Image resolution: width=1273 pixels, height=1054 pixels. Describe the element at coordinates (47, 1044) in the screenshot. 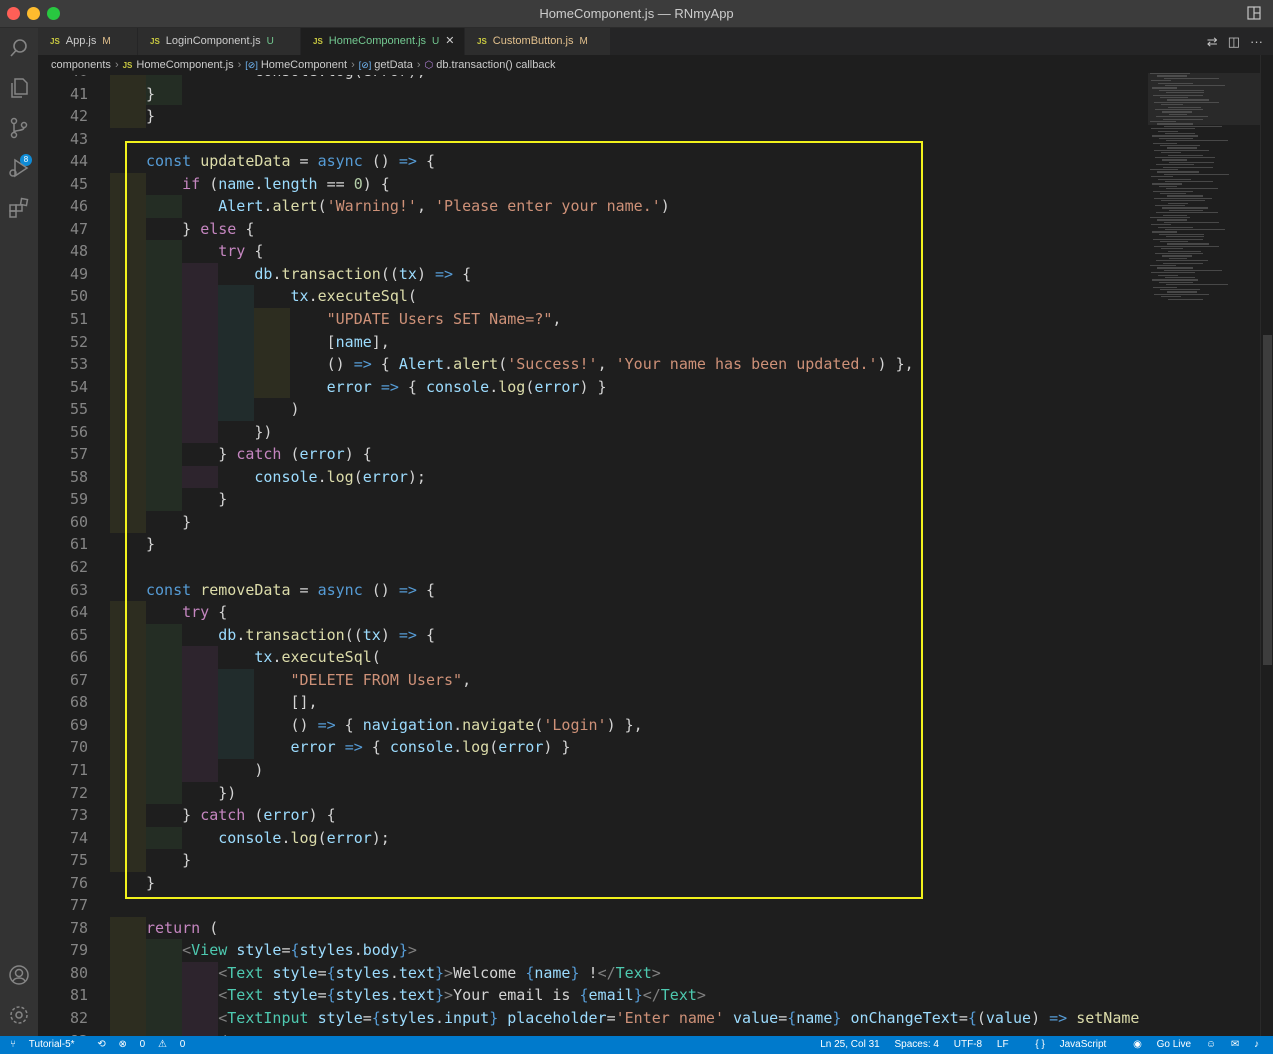

I see `branch-indicator: ⑂ Tutorial-5*` at that location.